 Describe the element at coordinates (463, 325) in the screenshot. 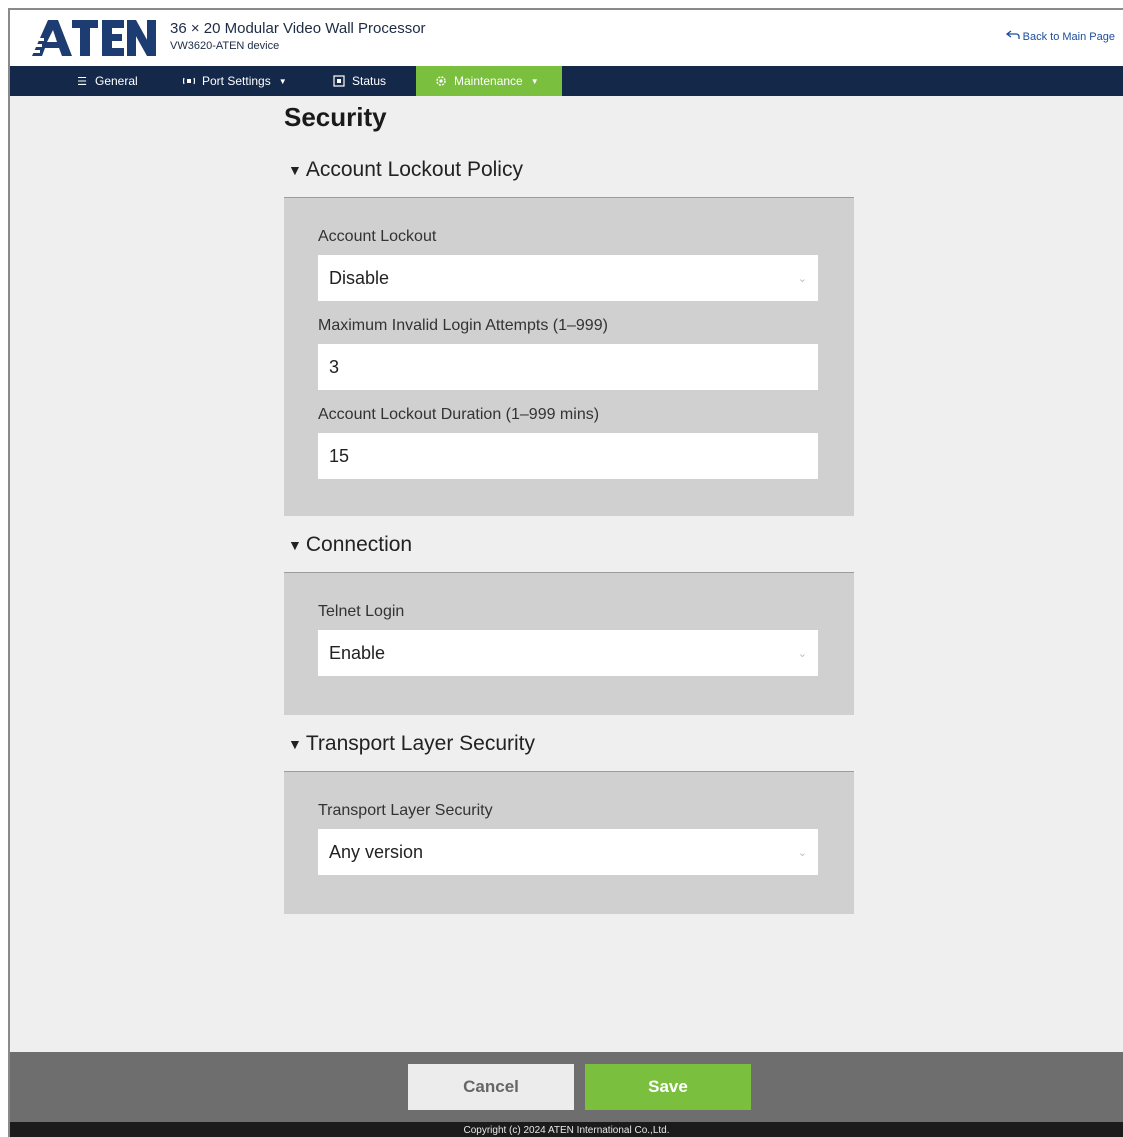

I see `field-label: Maximum Invalid Login Attempts (1–999)` at that location.